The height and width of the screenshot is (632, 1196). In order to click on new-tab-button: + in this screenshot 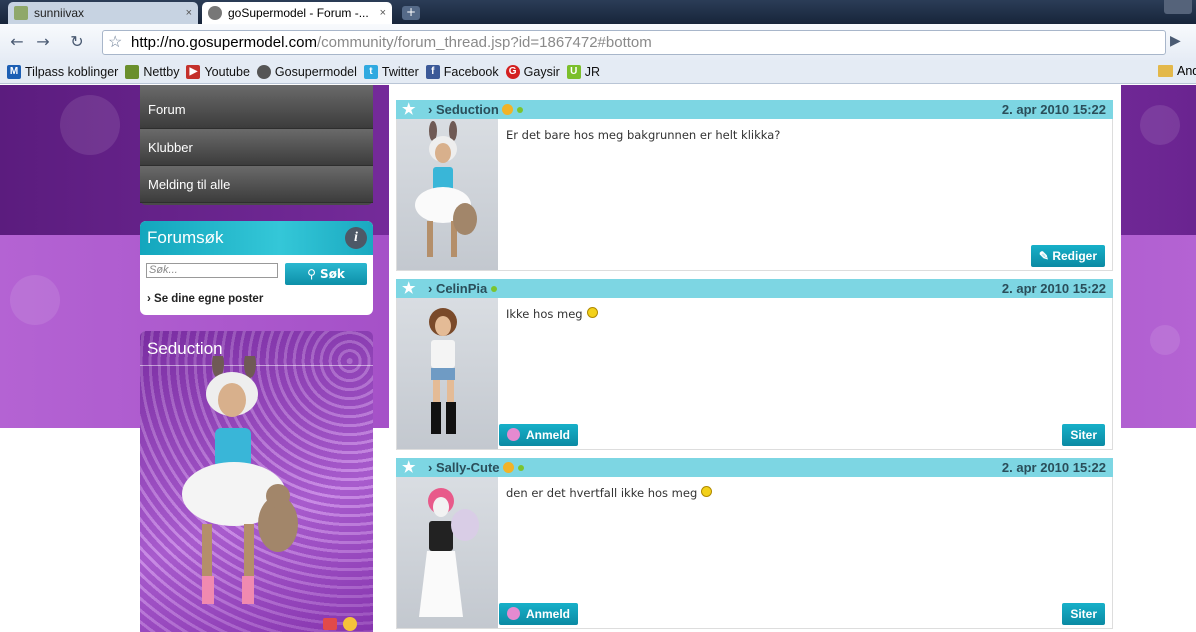, I will do `click(411, 13)`.